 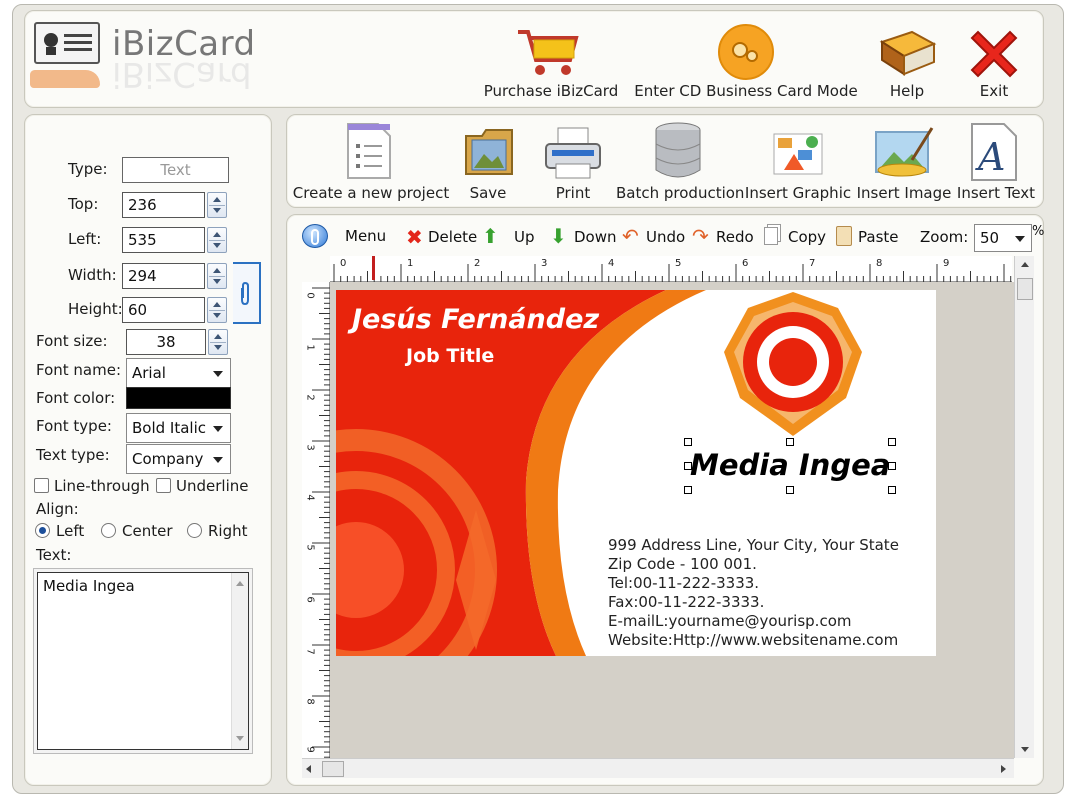 I want to click on cd-gear-icon, so click(x=746, y=52).